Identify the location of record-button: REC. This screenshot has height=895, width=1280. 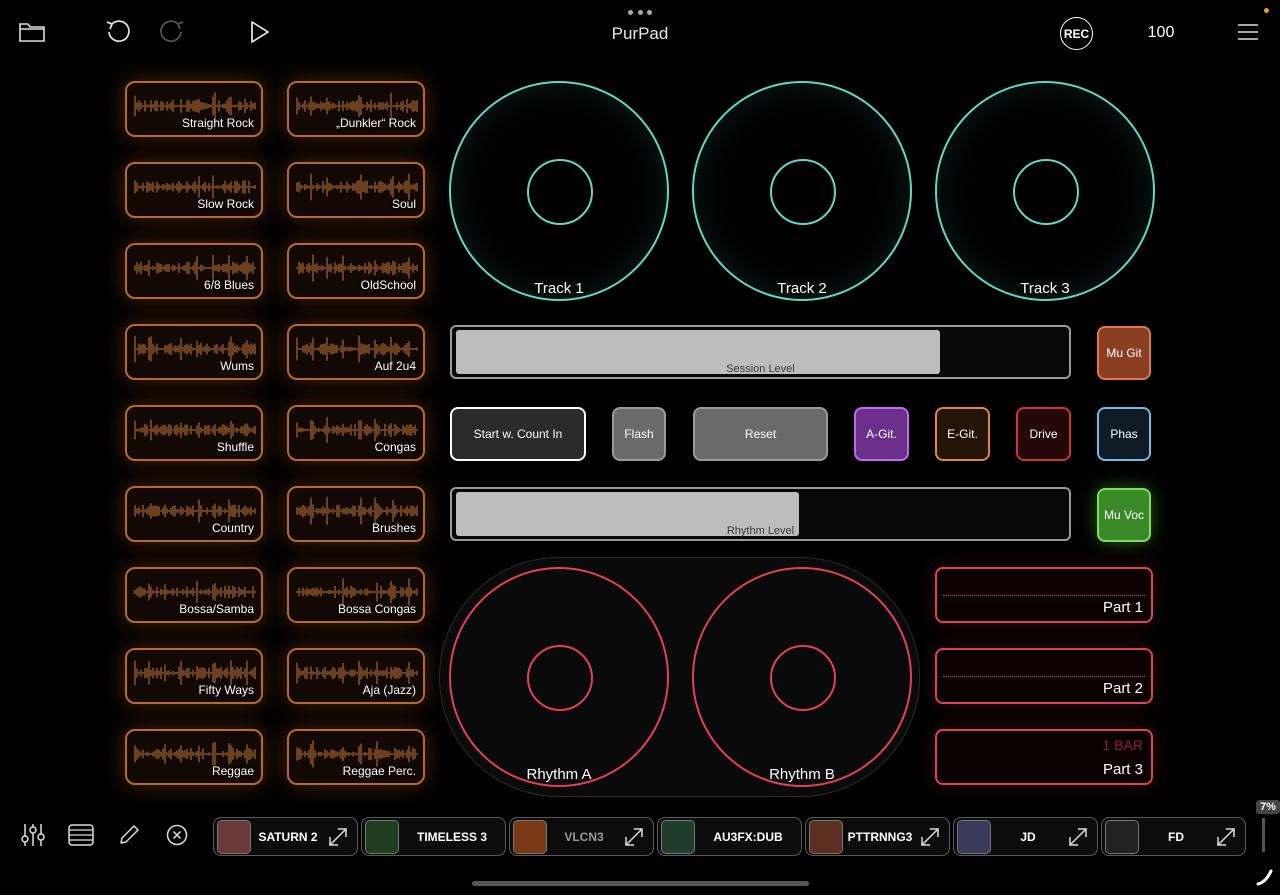
(1076, 33).